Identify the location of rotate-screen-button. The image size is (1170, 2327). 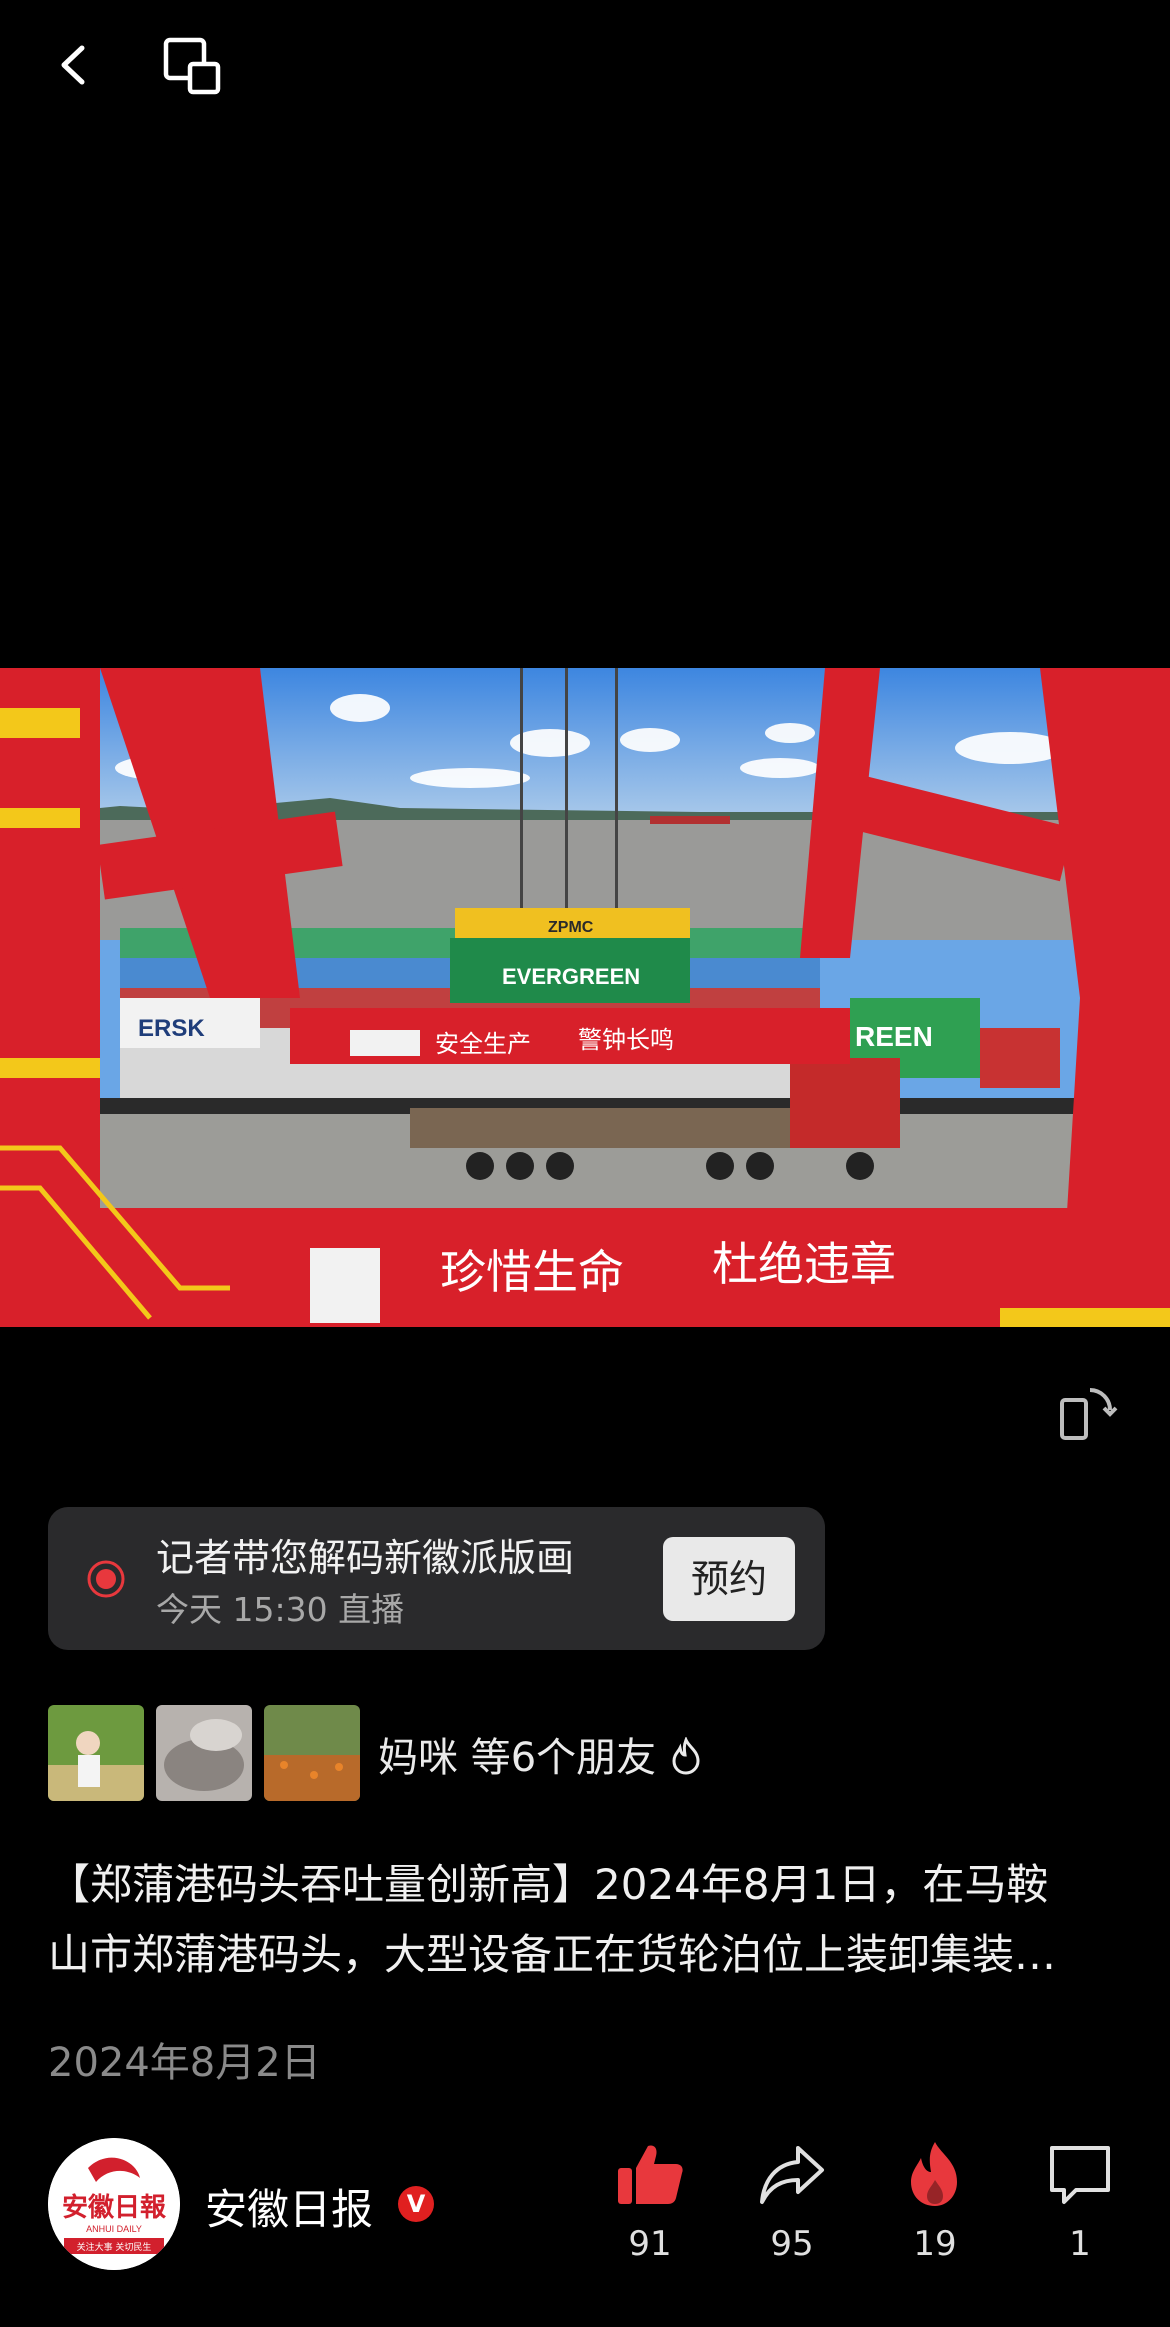
(1085, 1413).